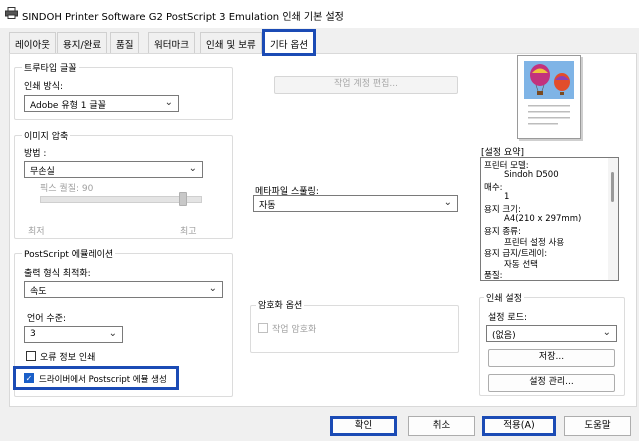 This screenshot has width=639, height=441. Describe the element at coordinates (531, 175) in the screenshot. I see `summary-line: Sindoh D500` at that location.